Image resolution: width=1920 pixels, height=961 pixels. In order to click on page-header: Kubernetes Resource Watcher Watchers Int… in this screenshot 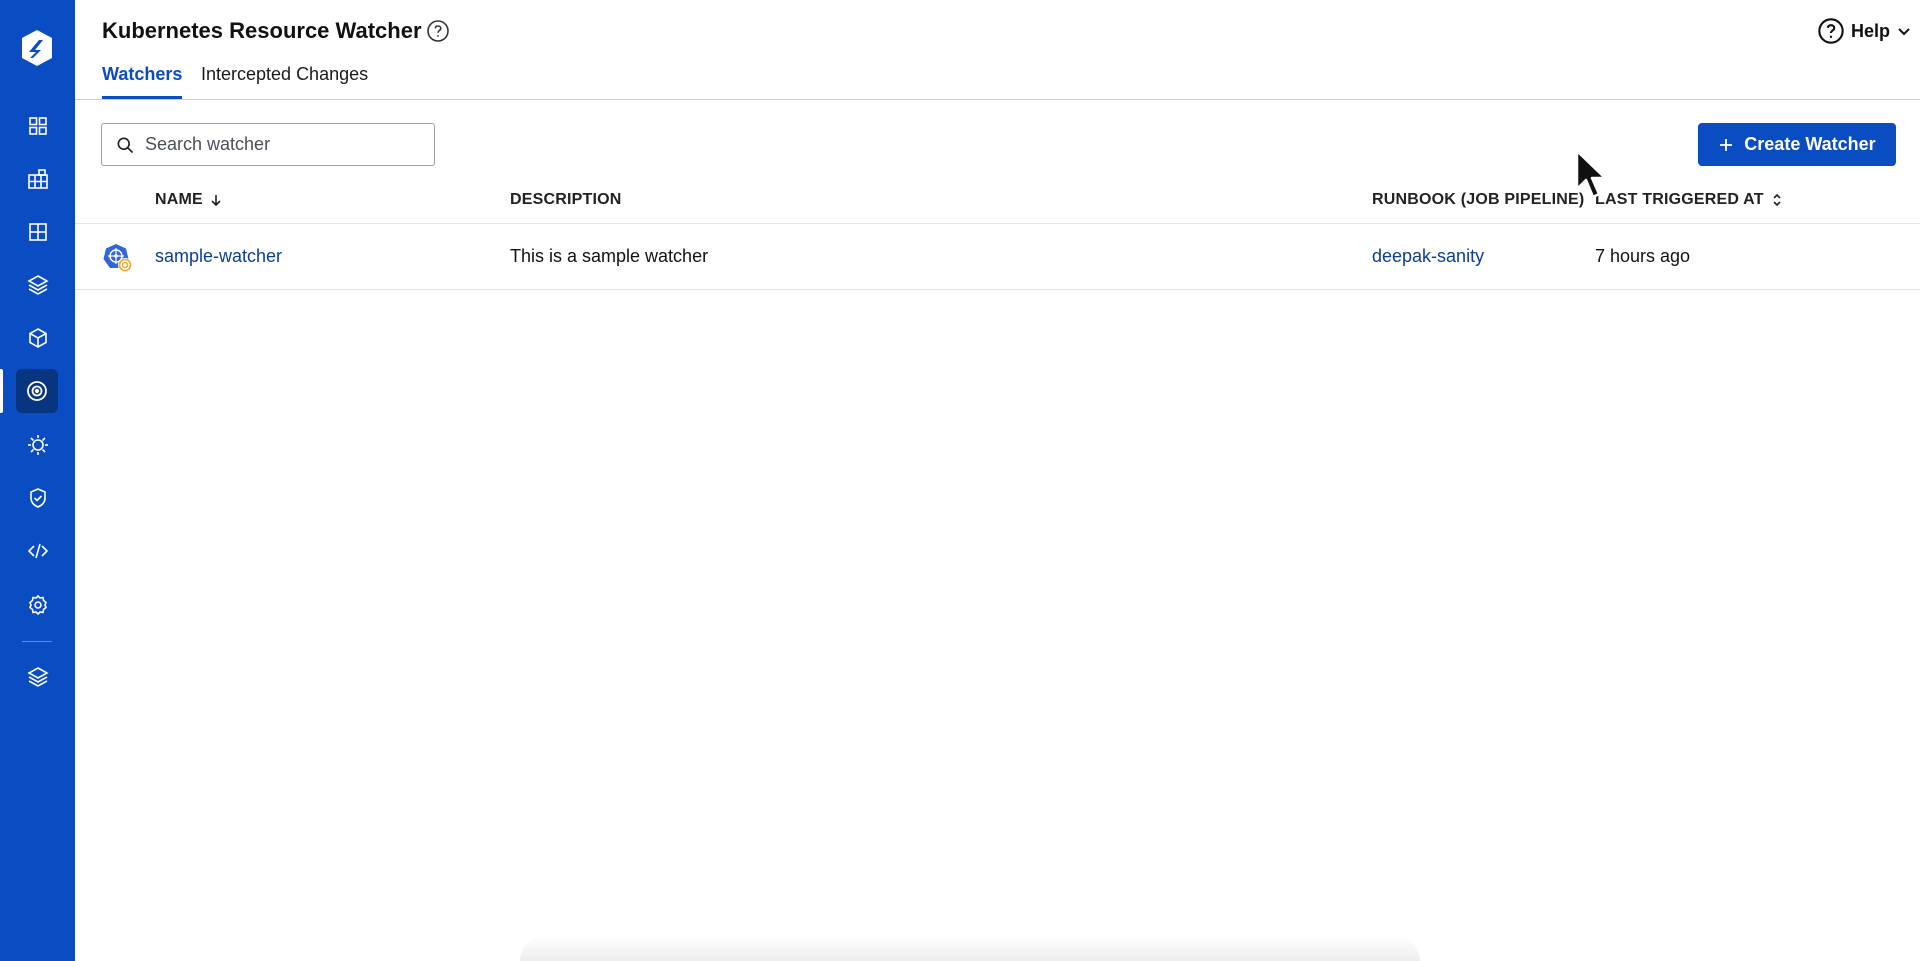, I will do `click(997, 50)`.